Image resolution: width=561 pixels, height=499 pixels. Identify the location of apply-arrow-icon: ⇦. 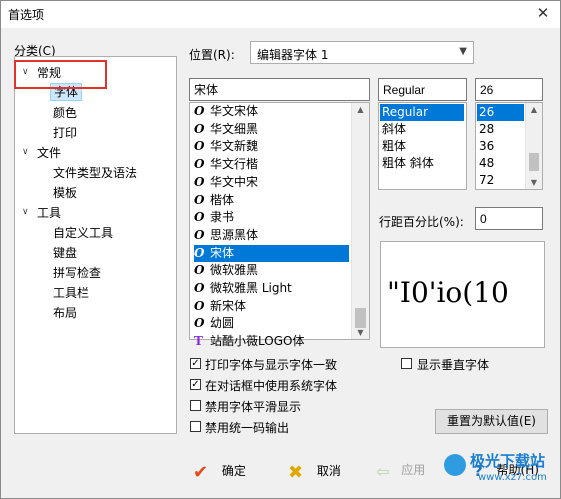
(383, 471).